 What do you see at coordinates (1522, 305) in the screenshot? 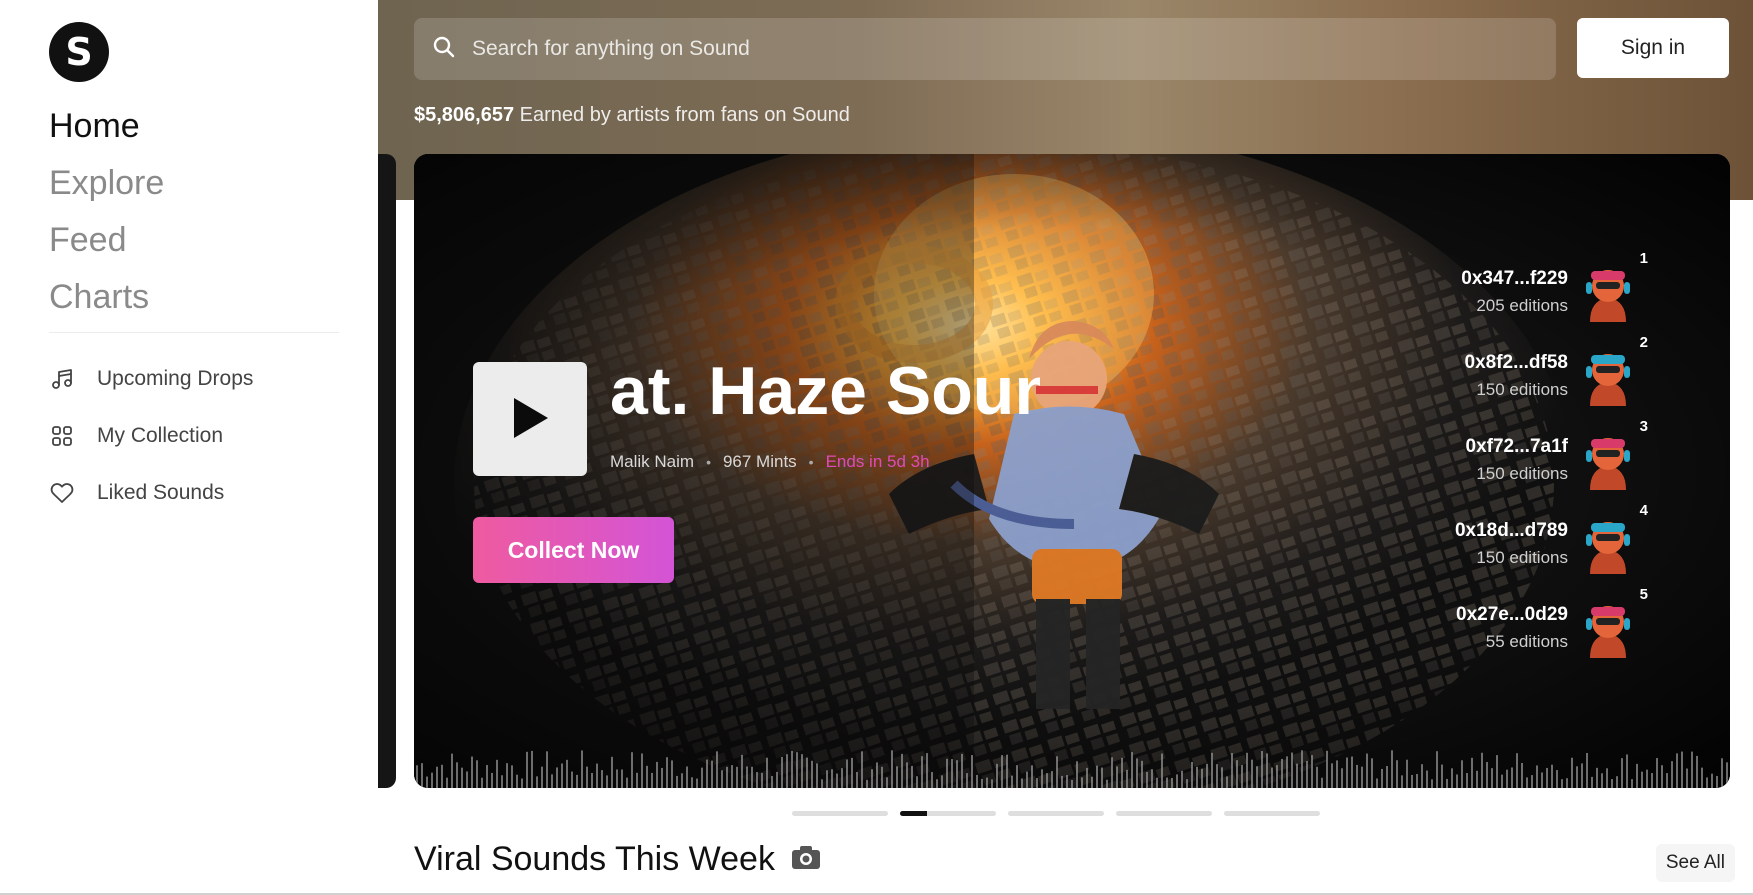
I see `collector-editions: 205 editions` at bounding box center [1522, 305].